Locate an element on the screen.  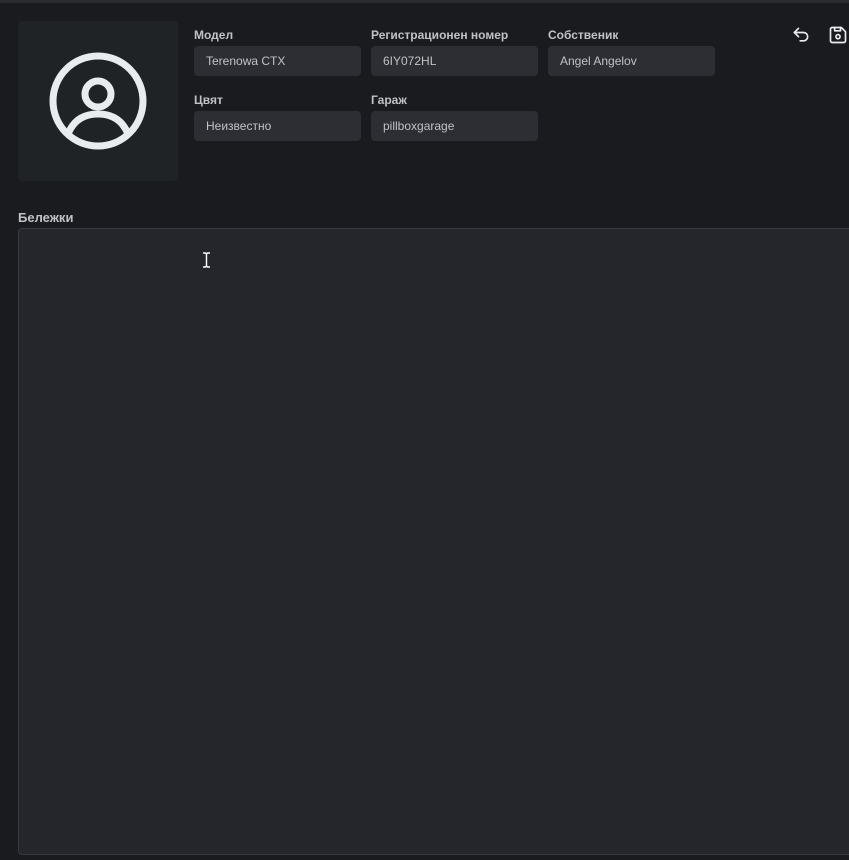
owner-field: Собственик is located at coordinates (631, 52).